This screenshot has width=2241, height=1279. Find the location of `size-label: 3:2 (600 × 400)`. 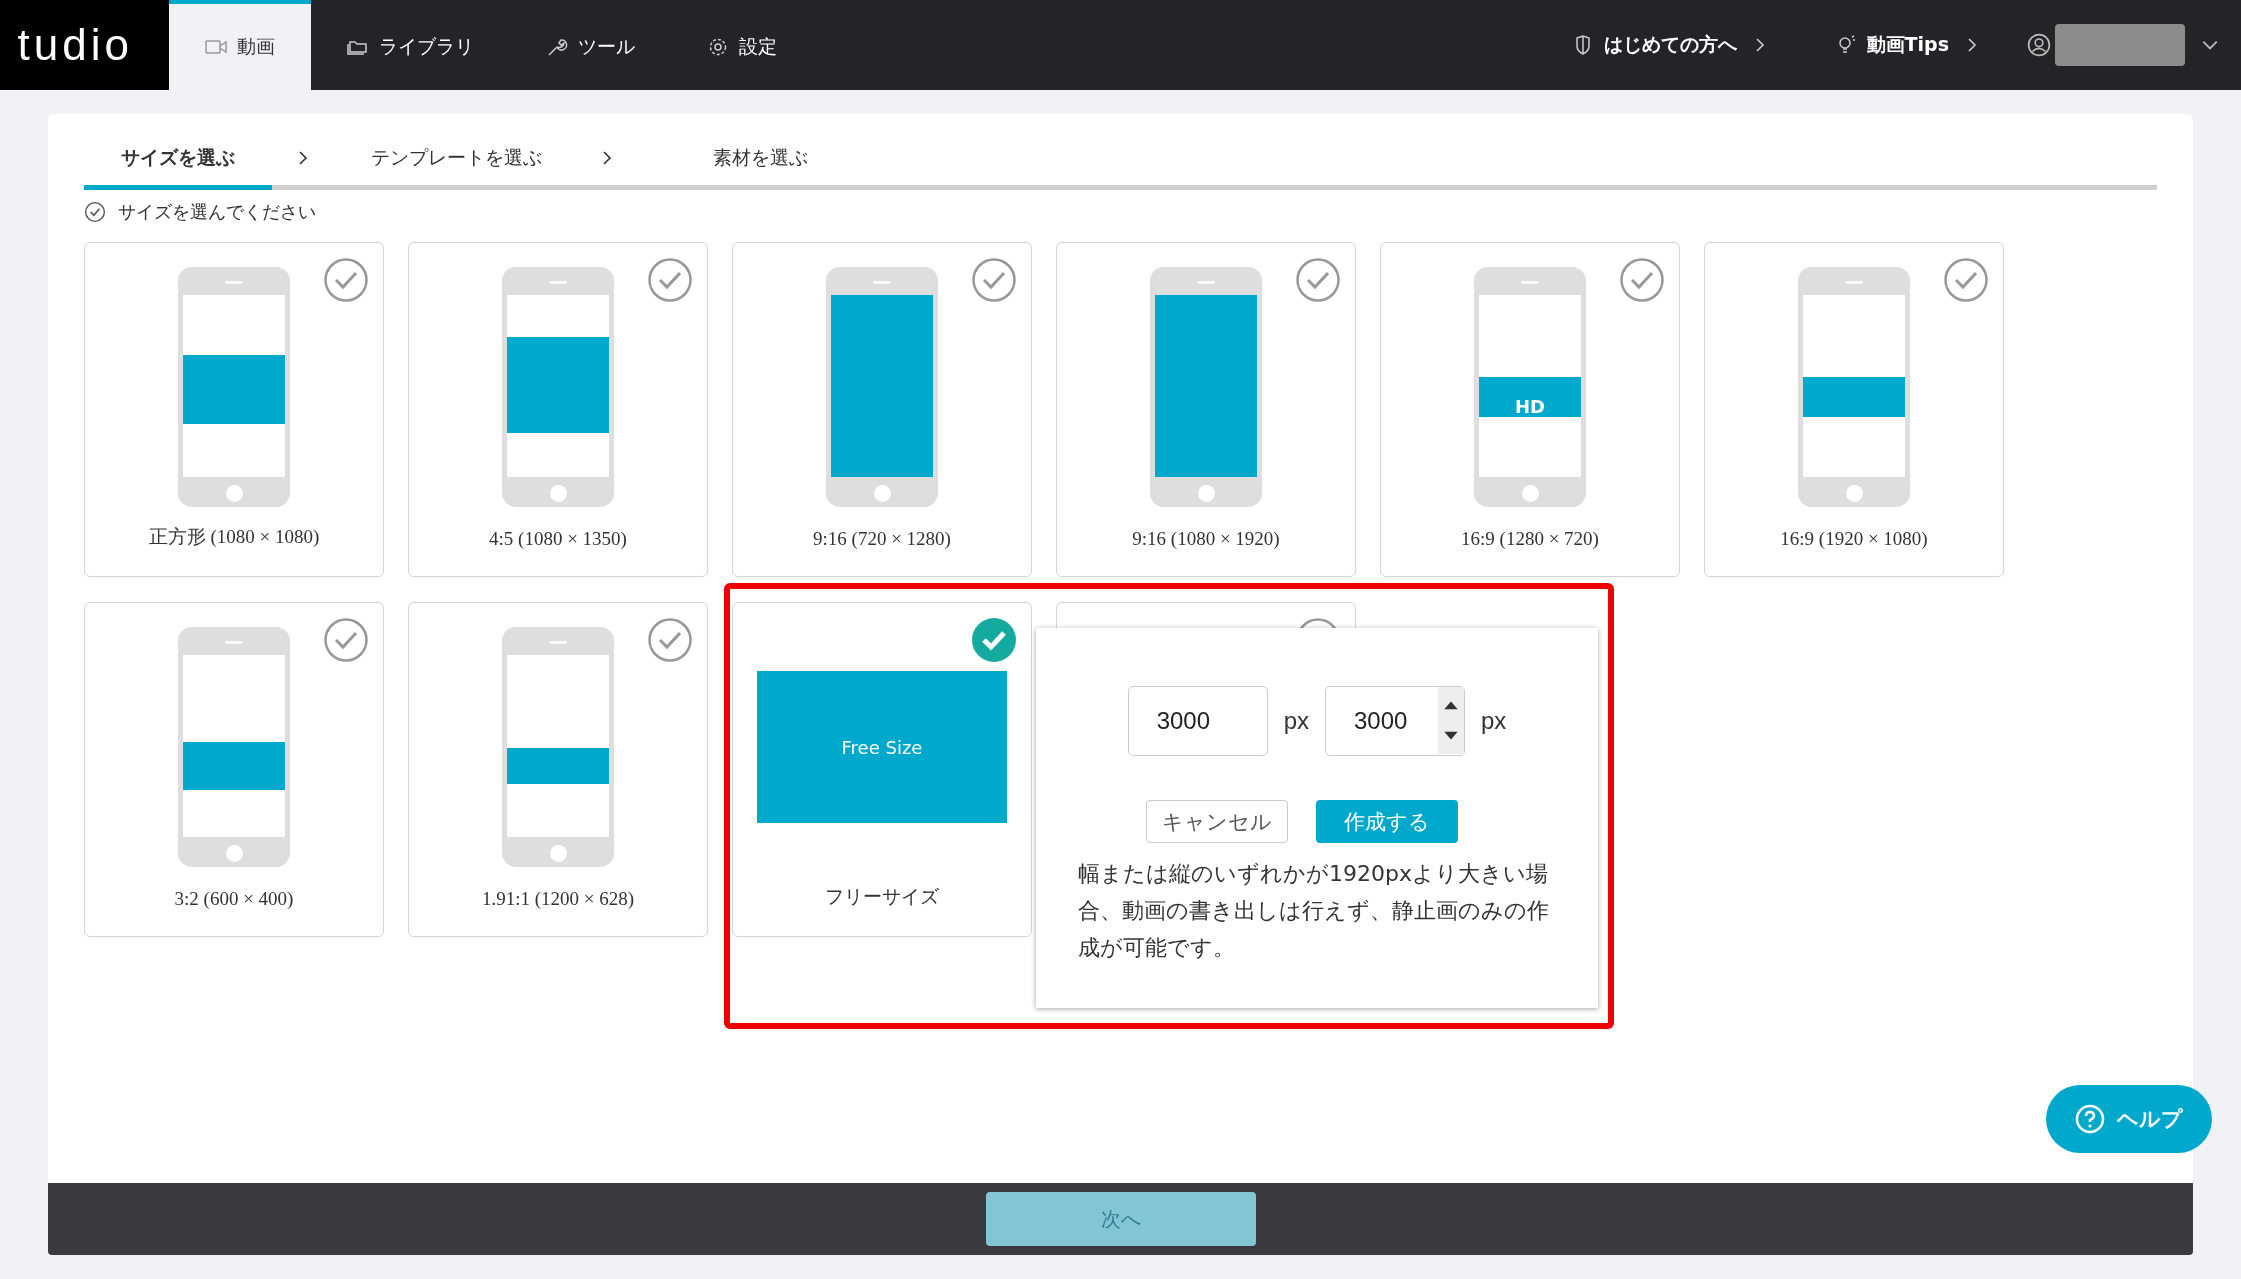

size-label: 3:2 (600 × 400) is located at coordinates (234, 899).